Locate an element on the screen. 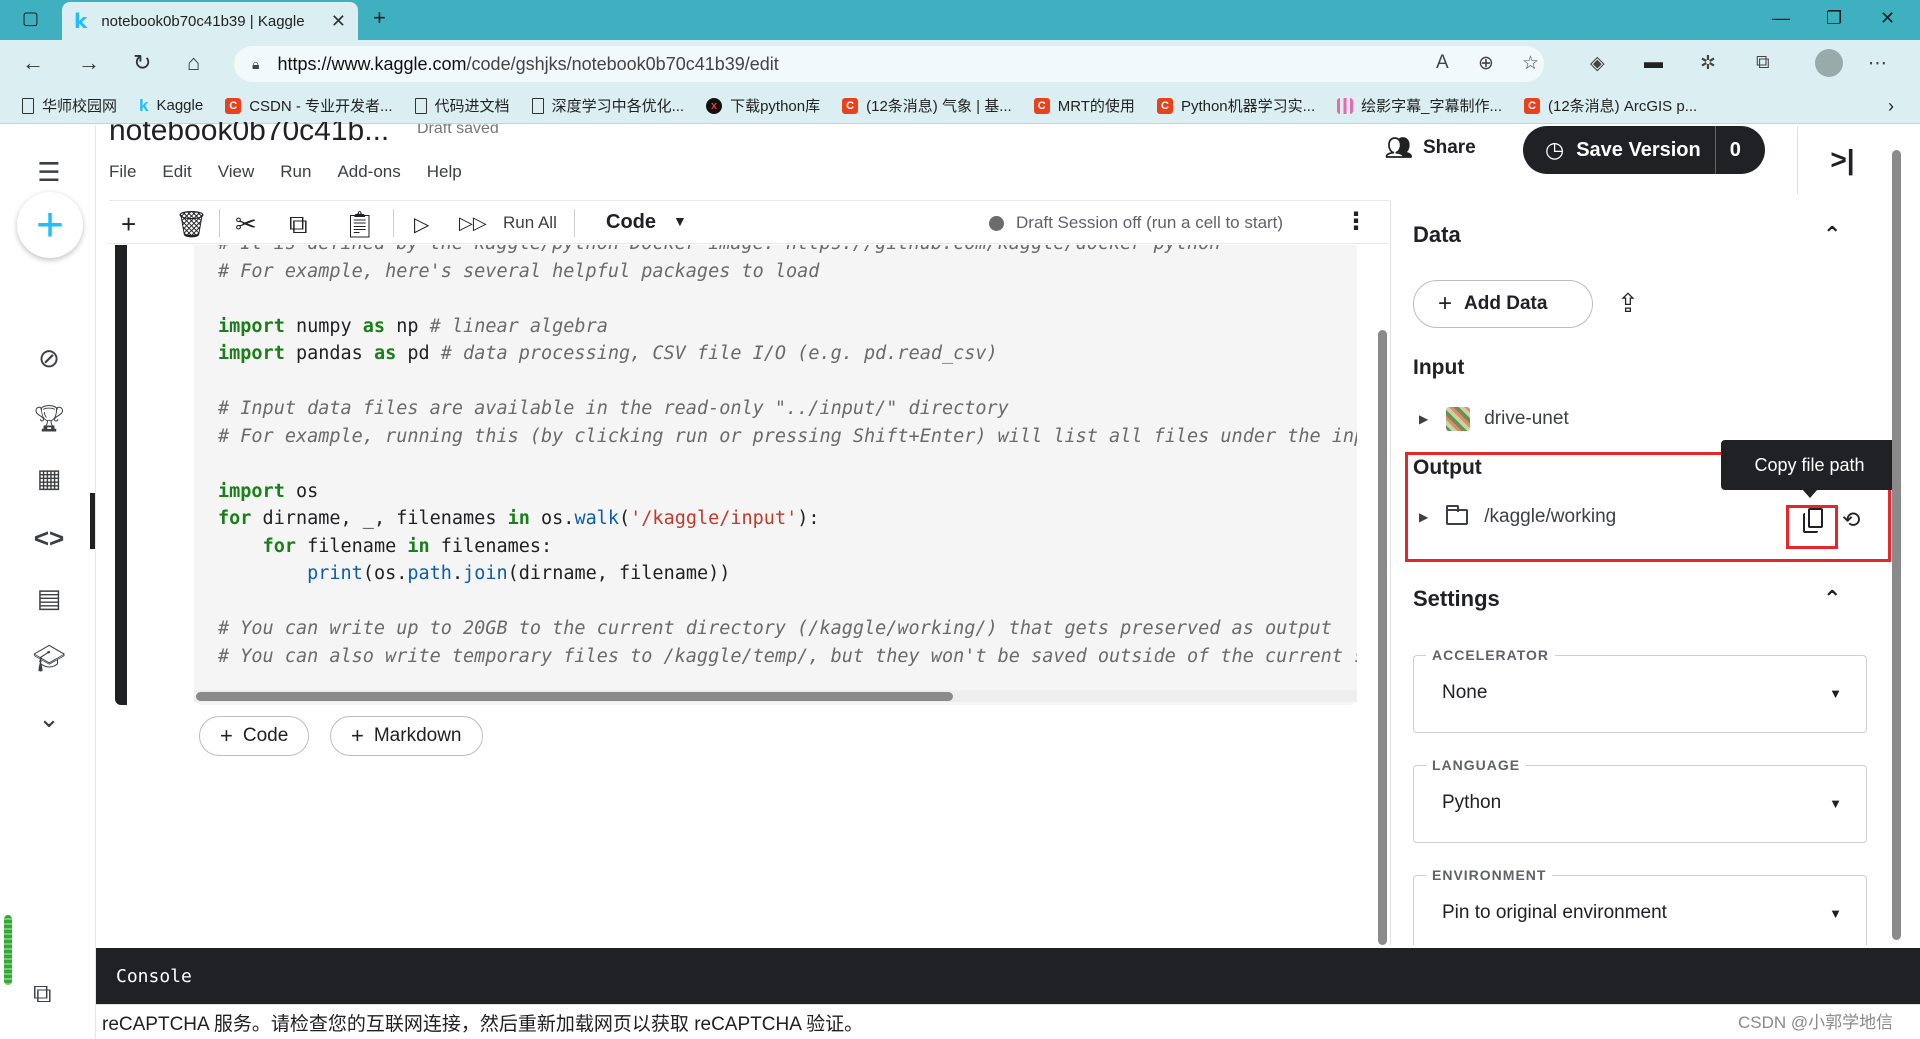  main-vertical-scrollbar is located at coordinates (1382, 637).